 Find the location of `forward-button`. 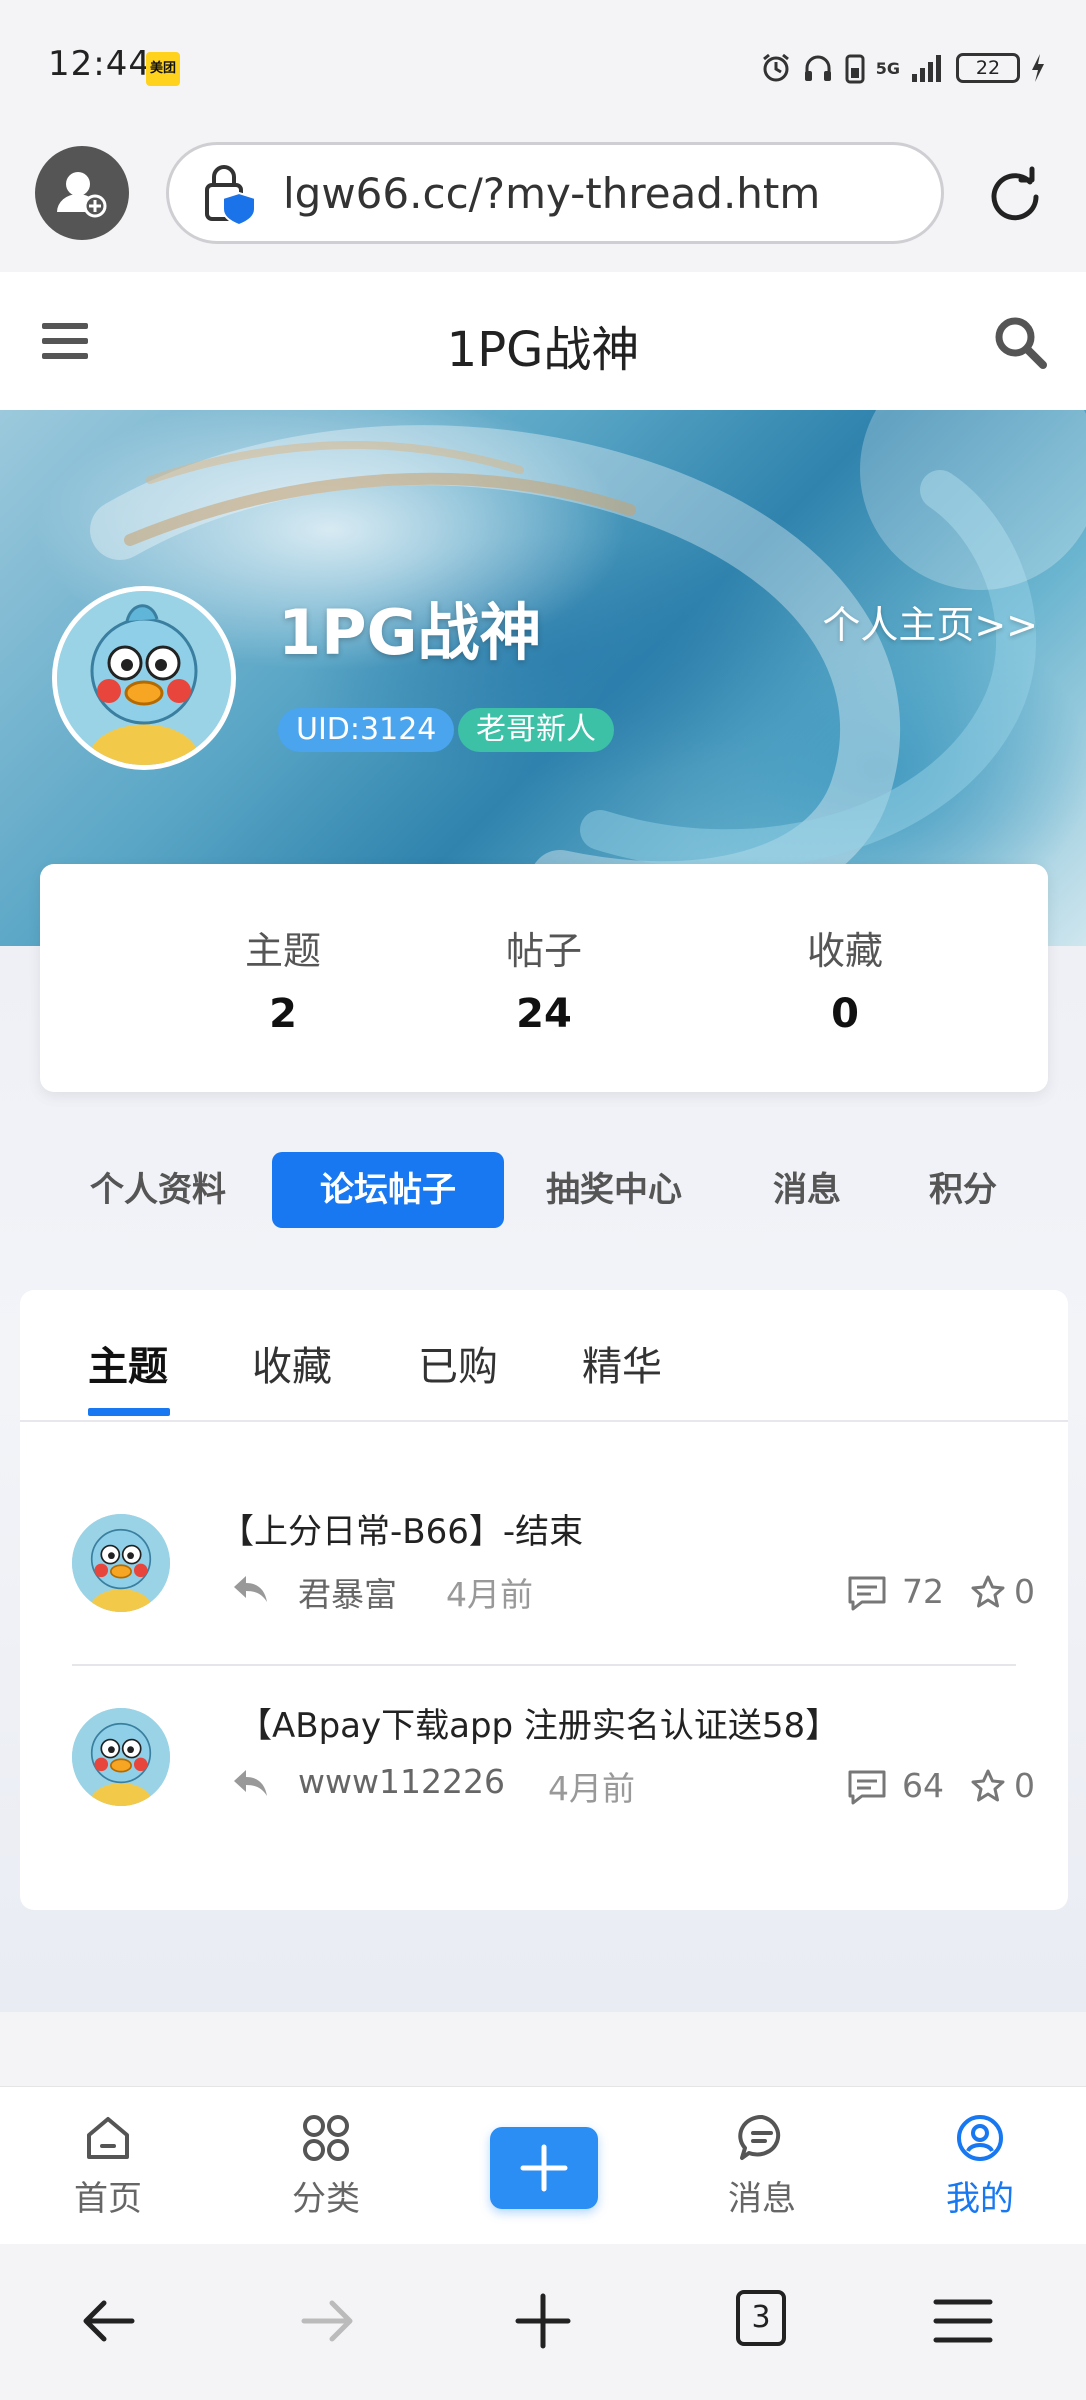

forward-button is located at coordinates (327, 2321).